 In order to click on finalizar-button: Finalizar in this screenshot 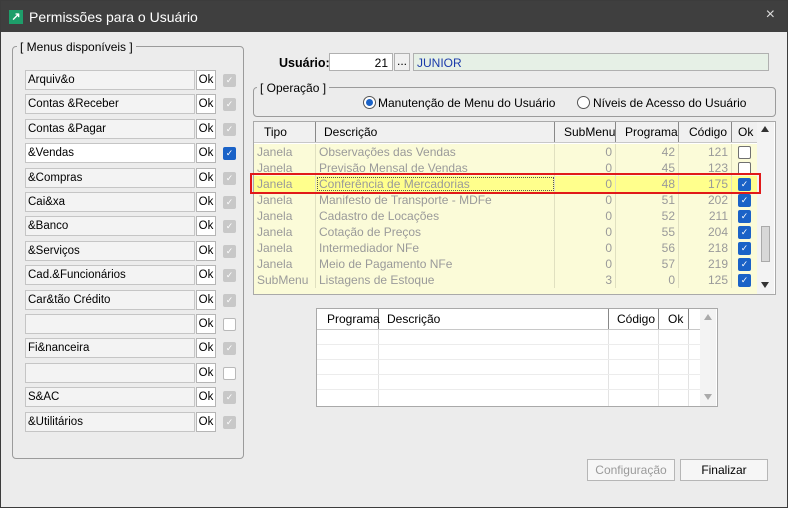, I will do `click(724, 470)`.